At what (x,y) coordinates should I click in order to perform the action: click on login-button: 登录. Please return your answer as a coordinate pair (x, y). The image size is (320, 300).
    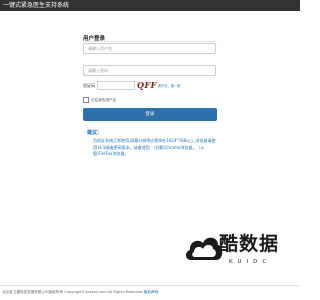
    Looking at the image, I should click on (150, 114).